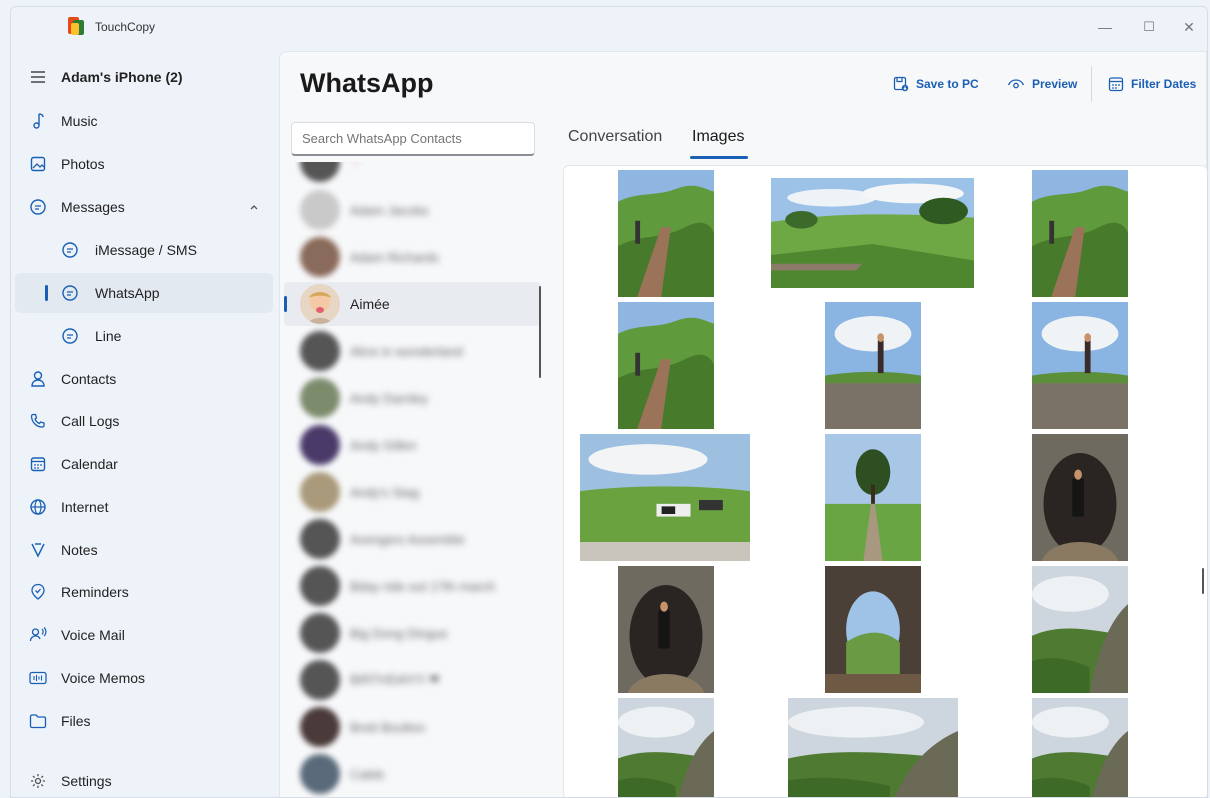 Image resolution: width=1210 pixels, height=798 pixels. What do you see at coordinates (947, 84) in the screenshot?
I see `save-to-pc-label: Save to PC` at bounding box center [947, 84].